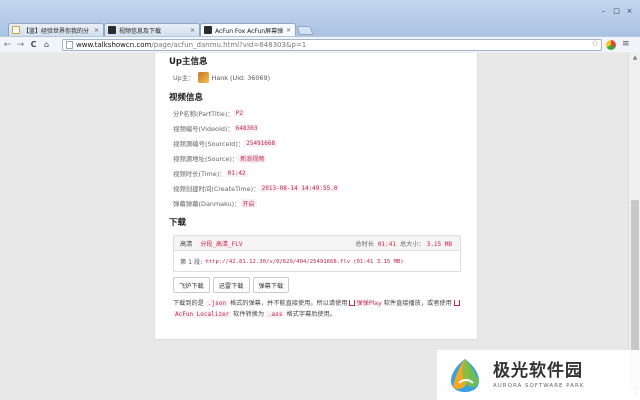  Describe the element at coordinates (246, 128) in the screenshot. I see `row-value: 648303` at that location.